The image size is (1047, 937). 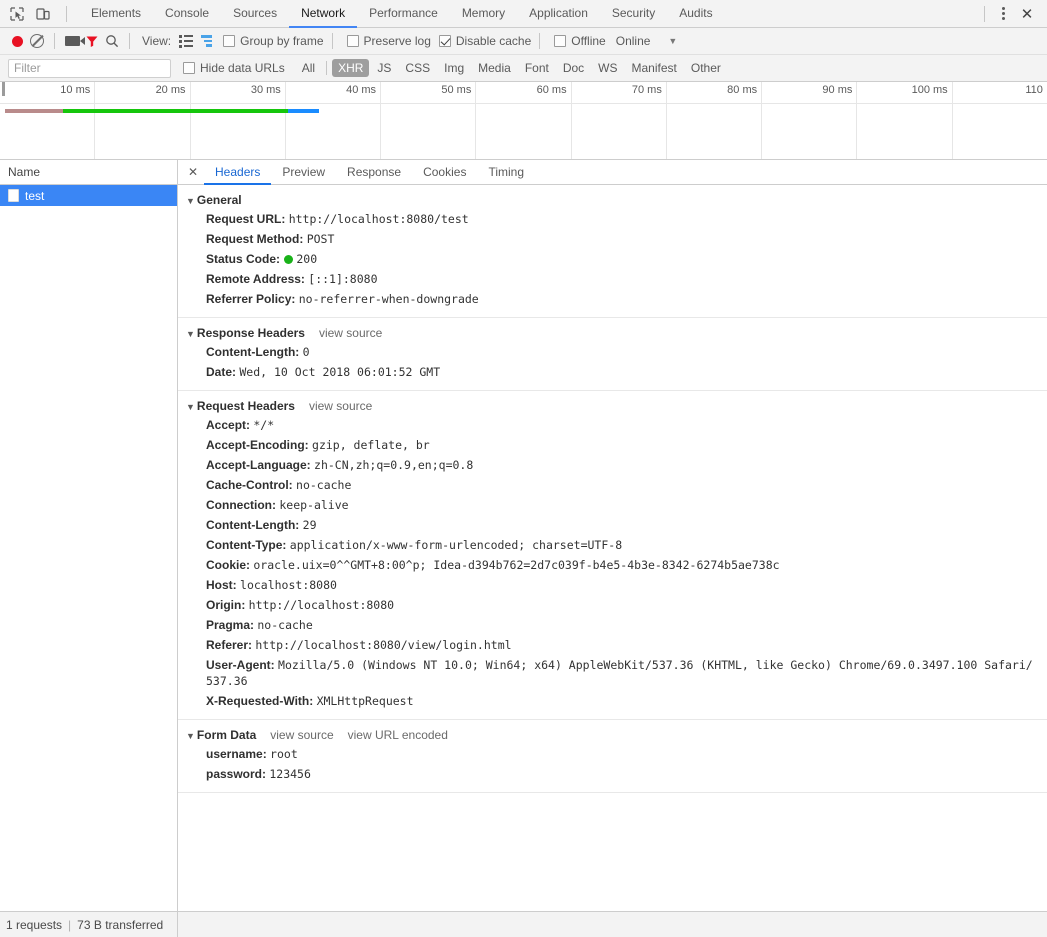 I want to click on header-row: Connection: keep-alive, so click(x=612, y=505).